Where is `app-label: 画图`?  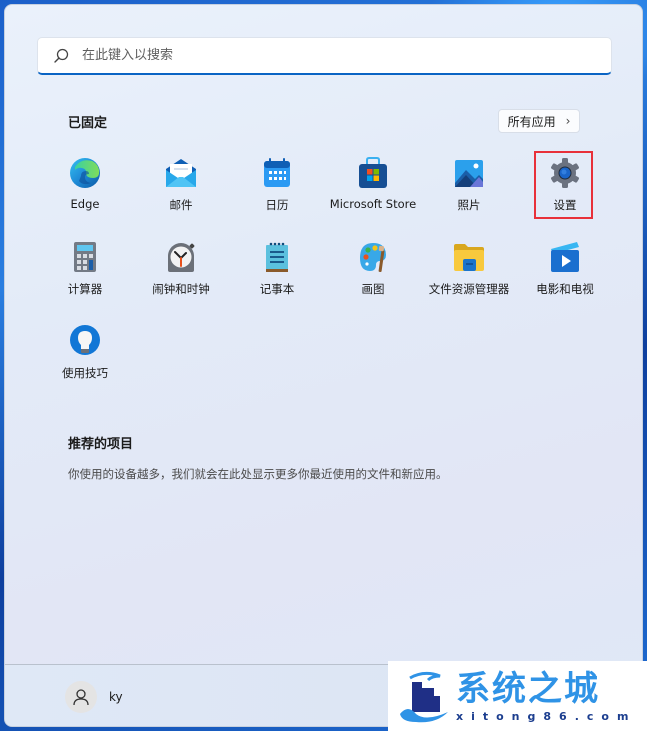 app-label: 画图 is located at coordinates (373, 289).